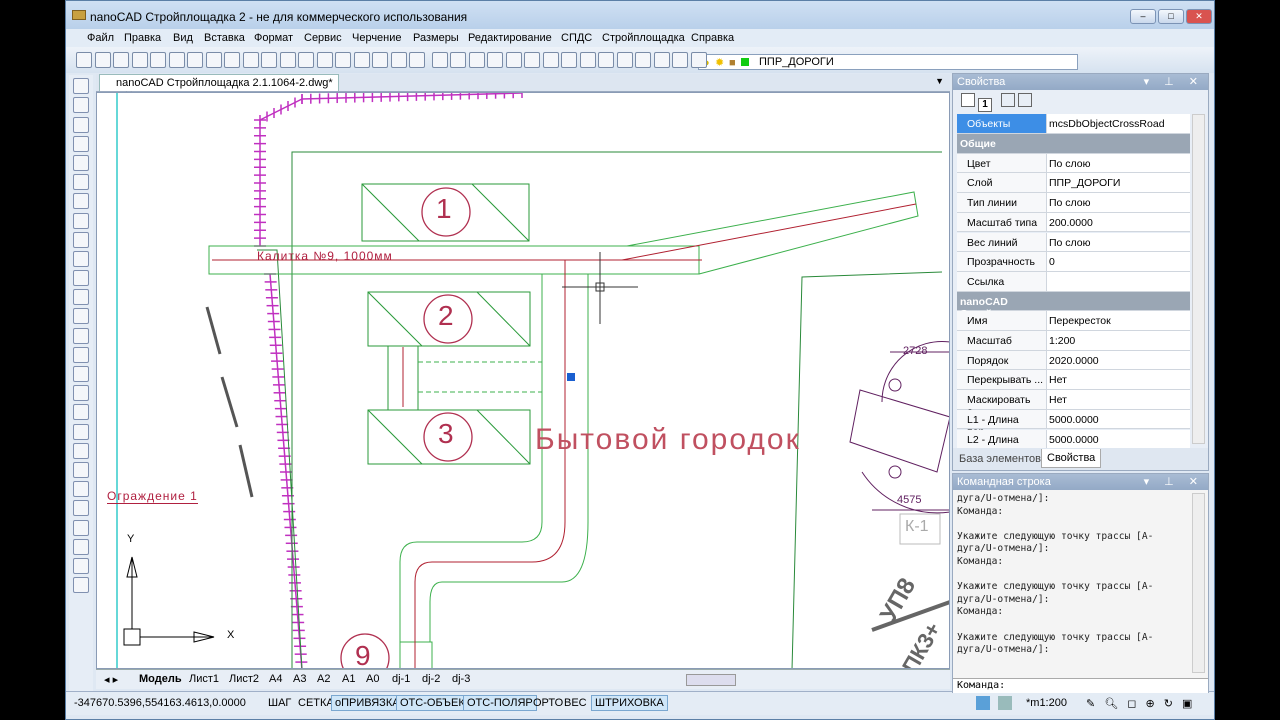 This screenshot has width=1280, height=720. I want to click on tab-sheet2: Лист2, so click(244, 679).